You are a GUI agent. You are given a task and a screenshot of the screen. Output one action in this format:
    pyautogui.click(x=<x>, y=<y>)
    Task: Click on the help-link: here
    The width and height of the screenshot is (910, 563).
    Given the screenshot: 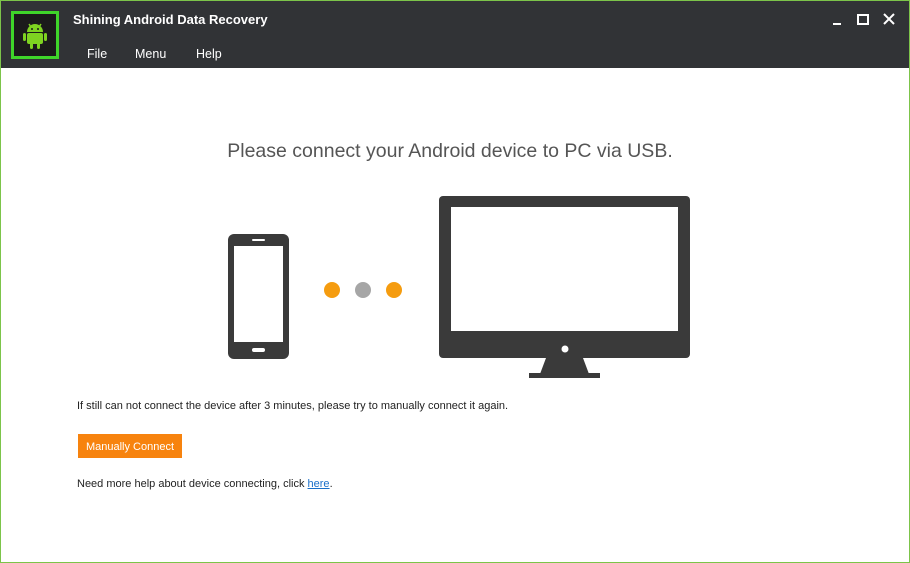 What is the action you would take?
    pyautogui.click(x=319, y=484)
    